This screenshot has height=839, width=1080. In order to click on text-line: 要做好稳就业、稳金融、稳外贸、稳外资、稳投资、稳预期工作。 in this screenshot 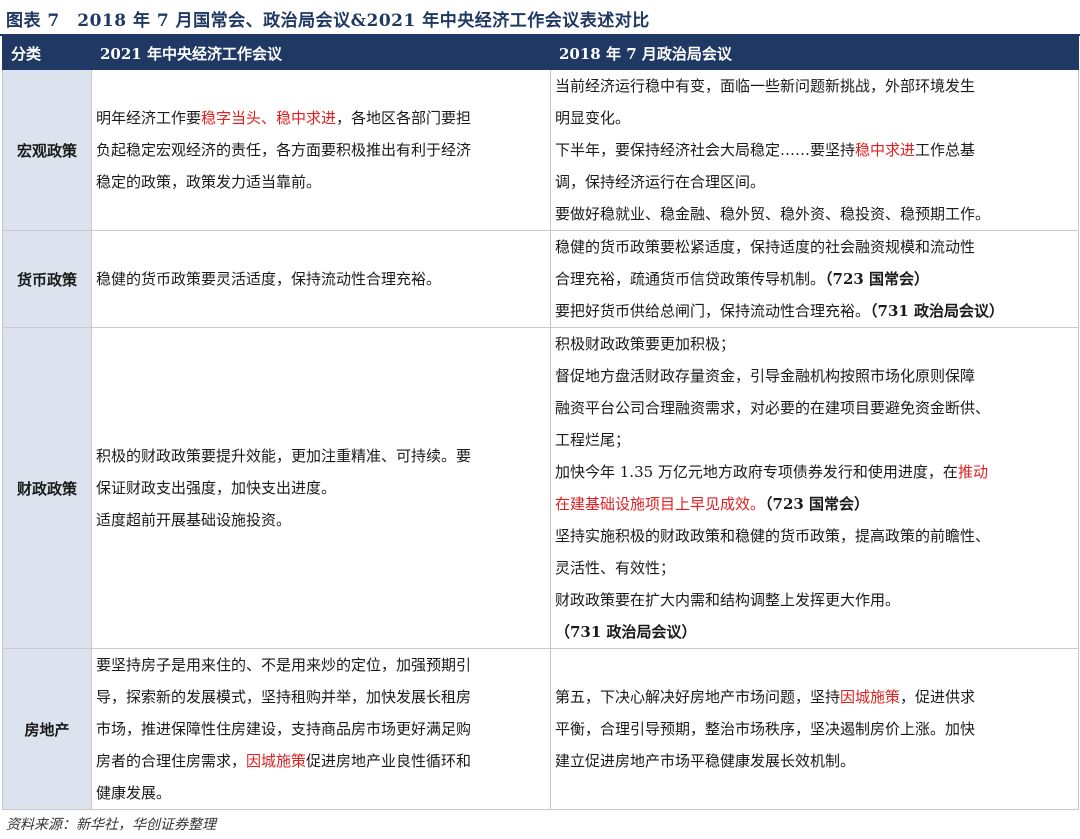, I will do `click(814, 214)`.